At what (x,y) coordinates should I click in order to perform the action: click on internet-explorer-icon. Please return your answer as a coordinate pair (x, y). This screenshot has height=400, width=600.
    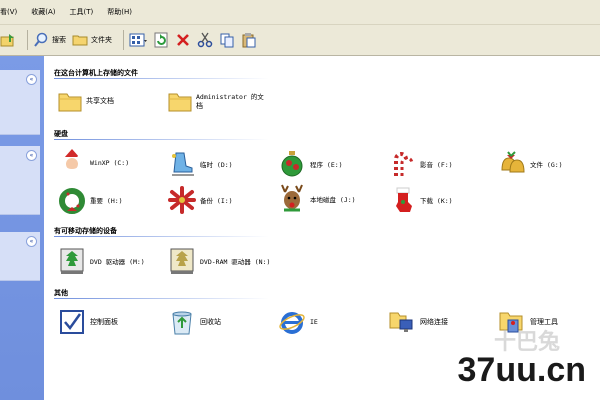
    Looking at the image, I should click on (292, 323).